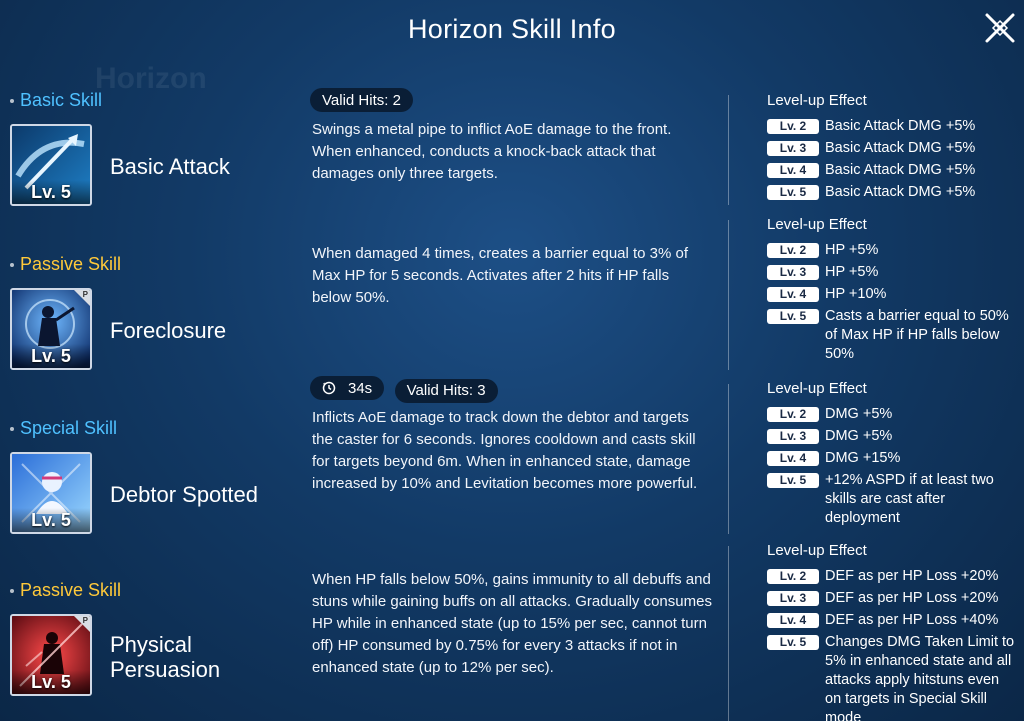  Describe the element at coordinates (168, 330) in the screenshot. I see `skill-name: Foreclosure` at that location.